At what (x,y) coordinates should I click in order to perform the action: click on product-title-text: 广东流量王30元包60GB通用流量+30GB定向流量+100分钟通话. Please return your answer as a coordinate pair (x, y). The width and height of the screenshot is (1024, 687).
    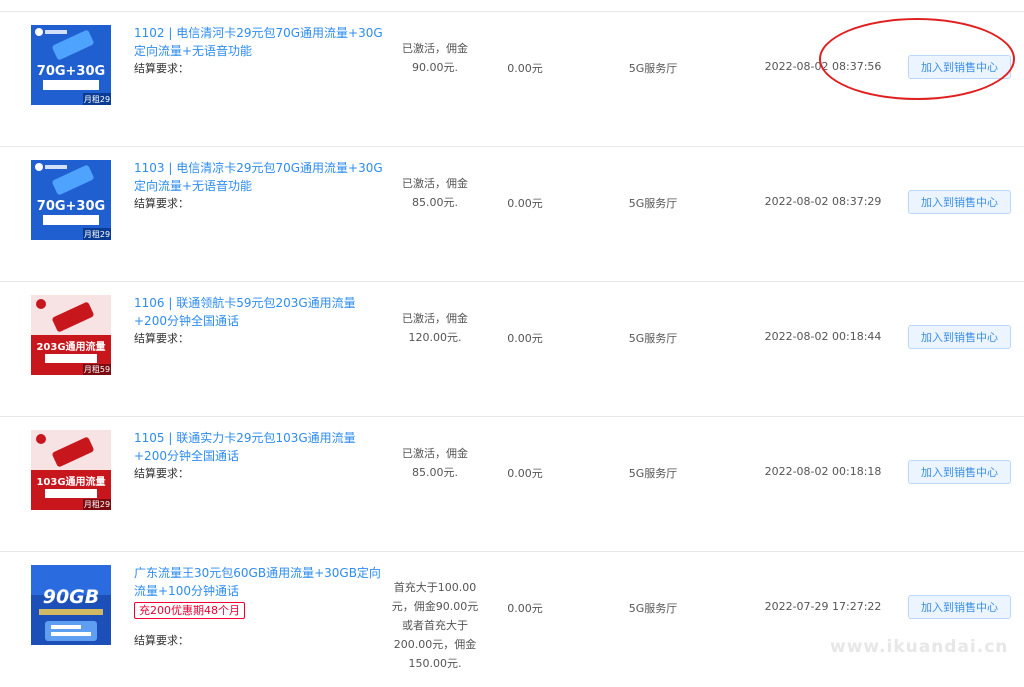
    Looking at the image, I should click on (257, 582).